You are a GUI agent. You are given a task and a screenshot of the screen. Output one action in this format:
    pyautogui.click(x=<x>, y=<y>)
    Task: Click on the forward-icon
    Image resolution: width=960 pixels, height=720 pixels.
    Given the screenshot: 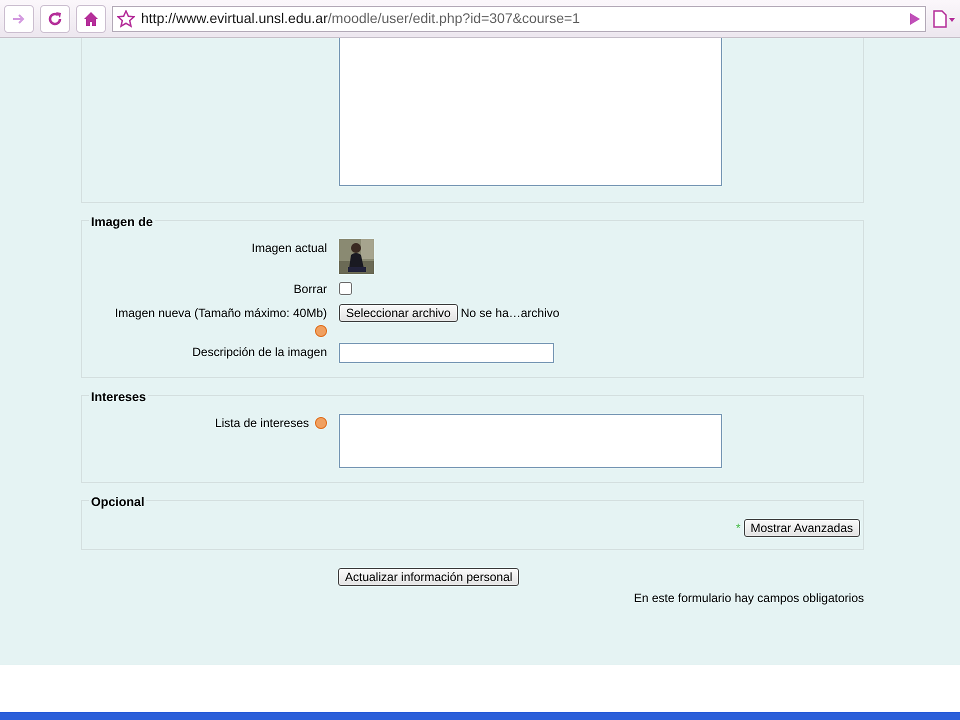 What is the action you would take?
    pyautogui.click(x=19, y=18)
    